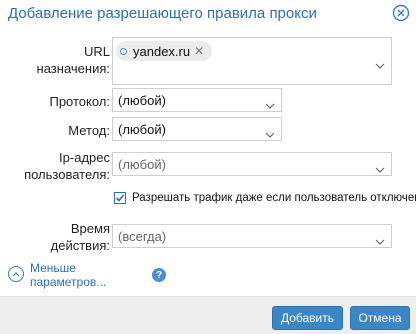 The height and width of the screenshot is (334, 416). Describe the element at coordinates (142, 129) in the screenshot. I see `method-value: (любой)` at that location.